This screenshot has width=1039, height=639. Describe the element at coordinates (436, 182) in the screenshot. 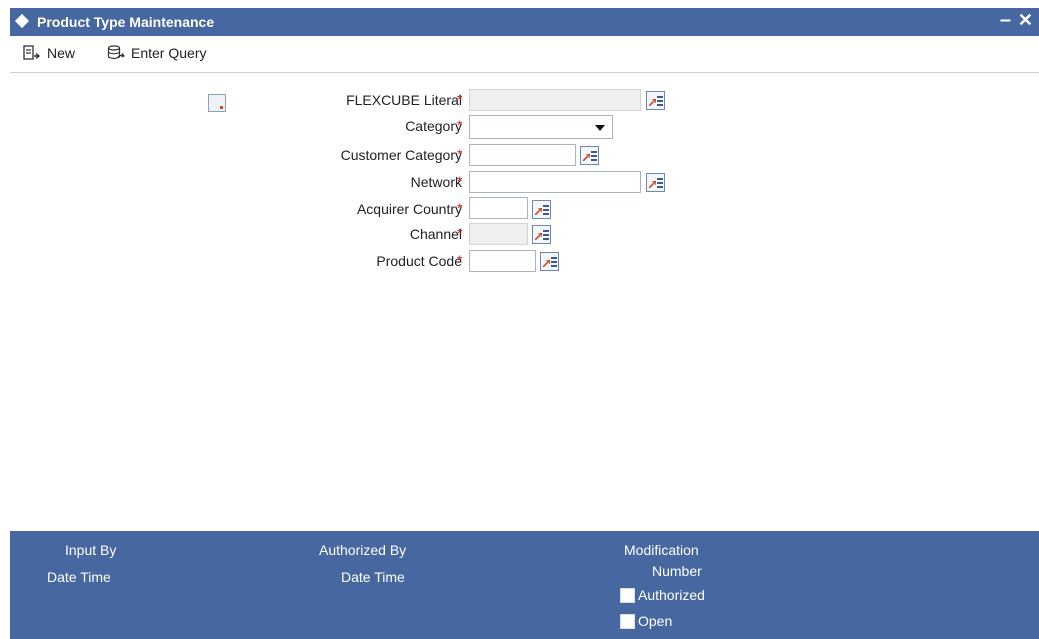

I see `network-label: Network` at that location.